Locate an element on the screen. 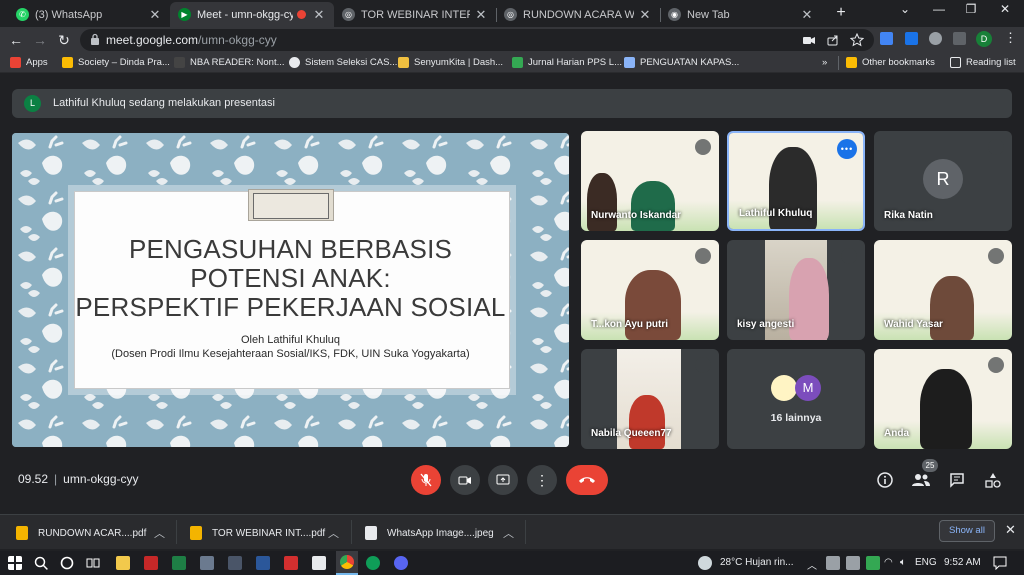  back-button: ← is located at coordinates (16, 40).